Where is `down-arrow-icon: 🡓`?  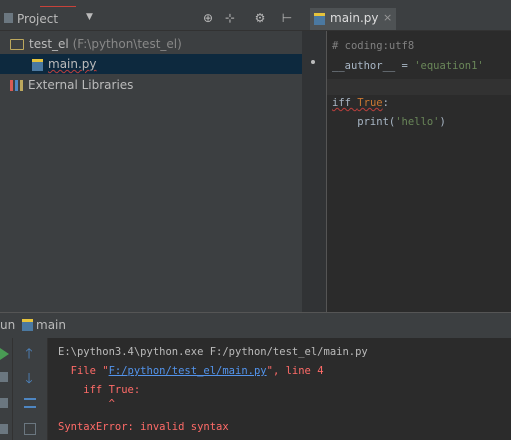
down-arrow-icon: 🡓 is located at coordinates (29, 379).